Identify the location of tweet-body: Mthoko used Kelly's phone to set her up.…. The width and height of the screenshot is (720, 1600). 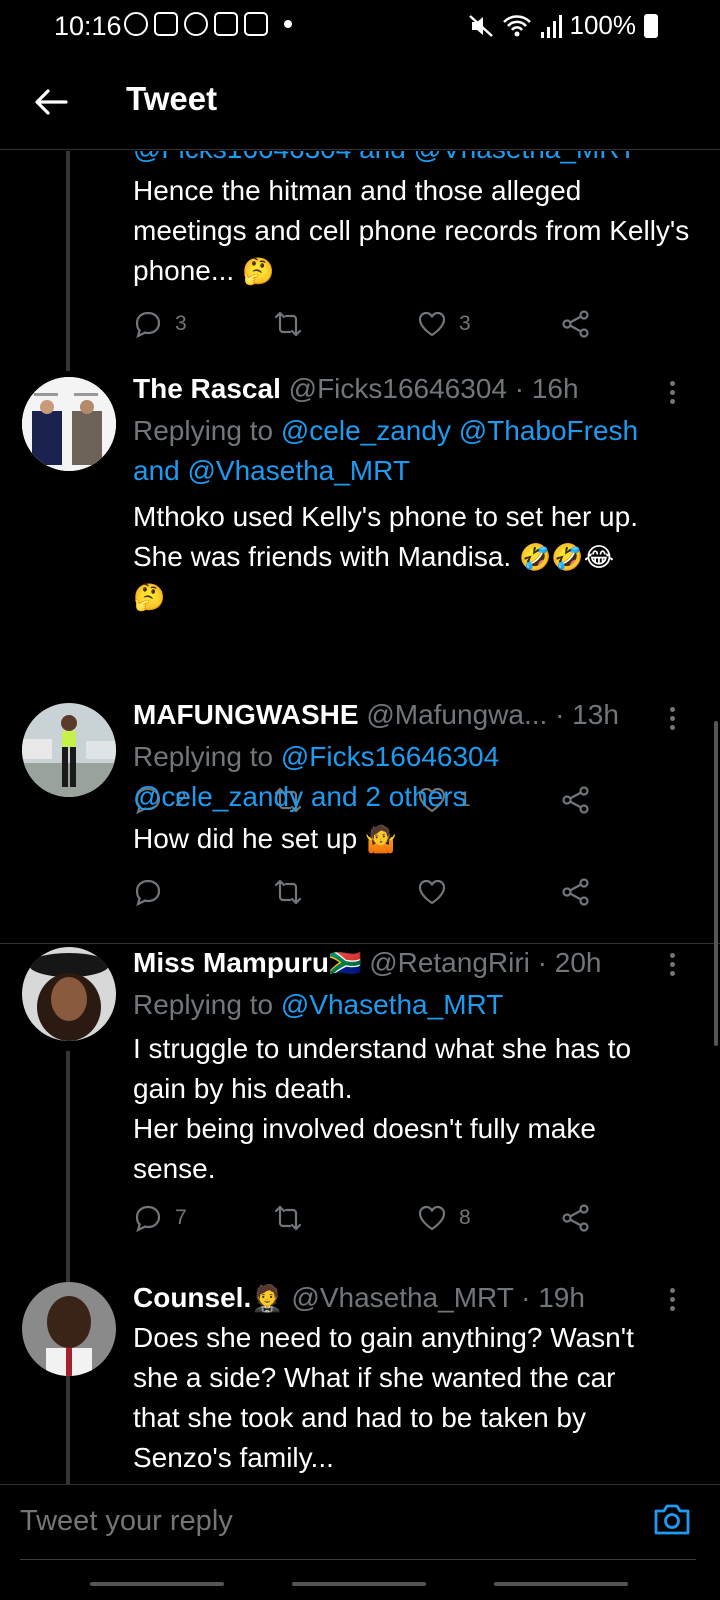
(411, 557).